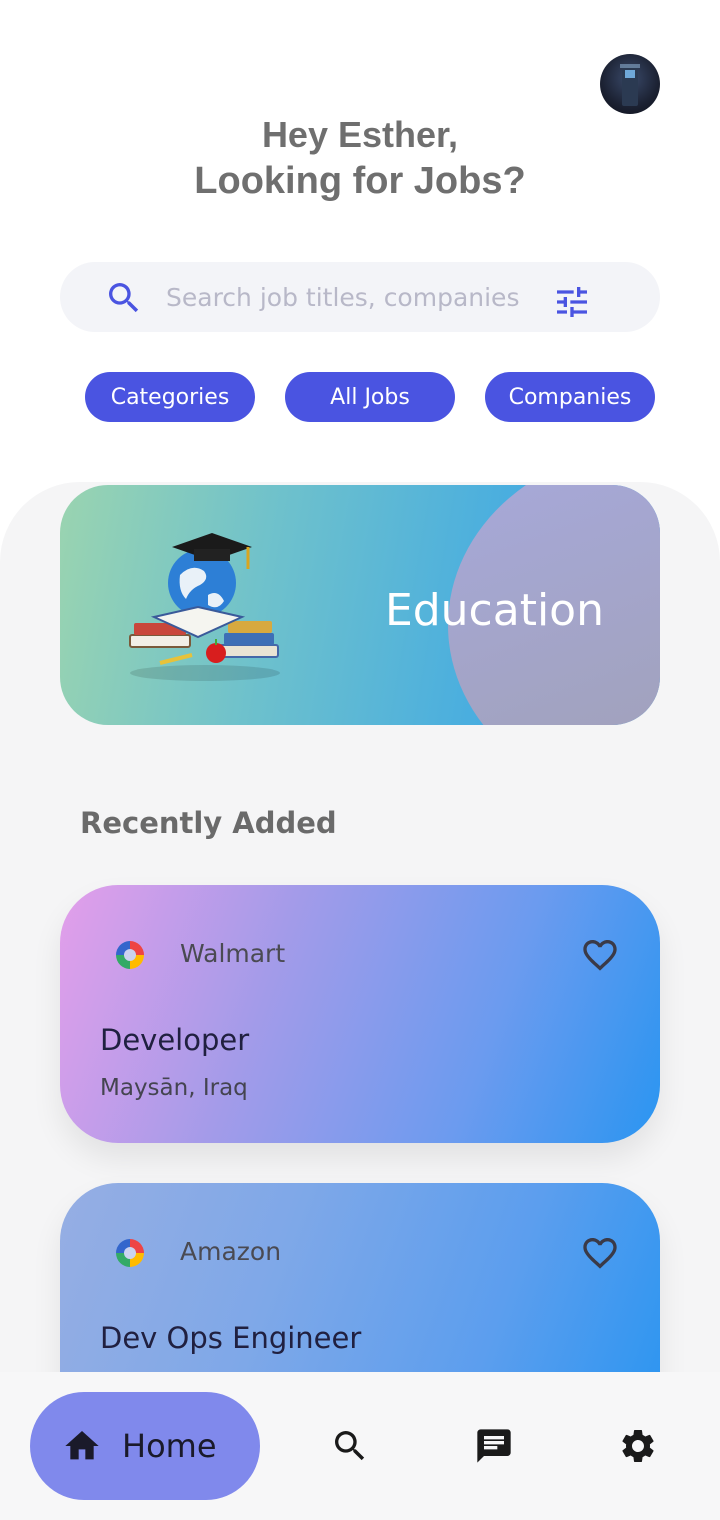  I want to click on job-card: Walmart Developer Maysān, Iraq, so click(360, 1014).